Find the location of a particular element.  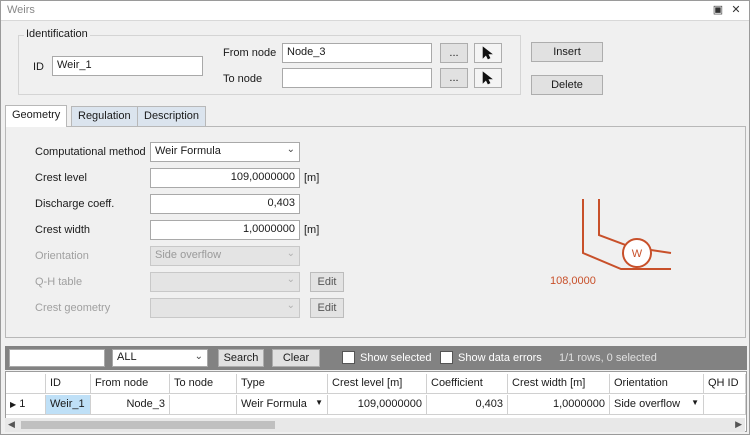

orientation-value: Side overflow is located at coordinates (188, 255).